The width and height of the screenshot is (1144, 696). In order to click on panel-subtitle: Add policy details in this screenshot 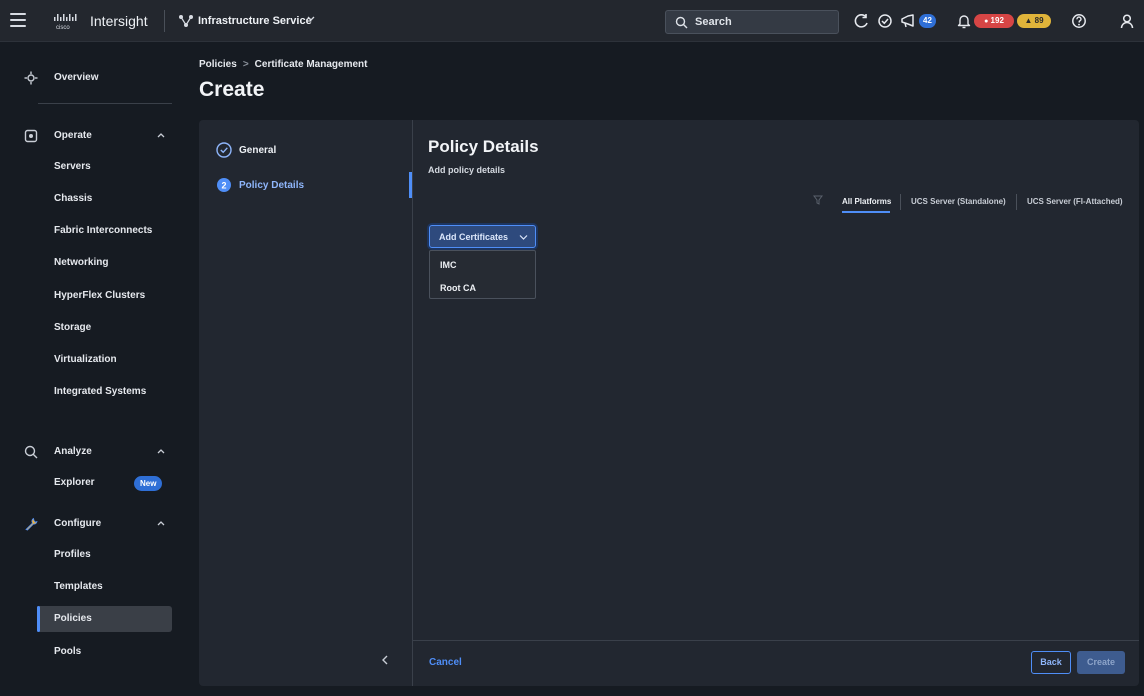, I will do `click(467, 170)`.